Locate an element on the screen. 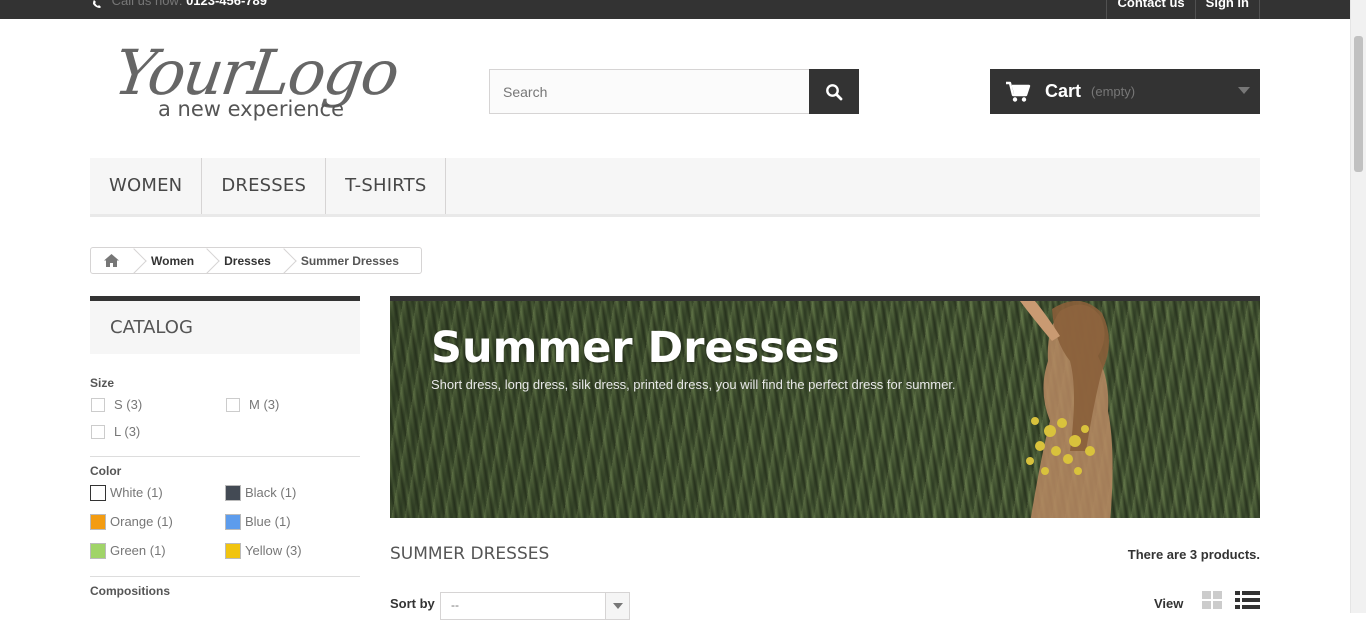  menu-item-dresses: DRESSES is located at coordinates (264, 186).